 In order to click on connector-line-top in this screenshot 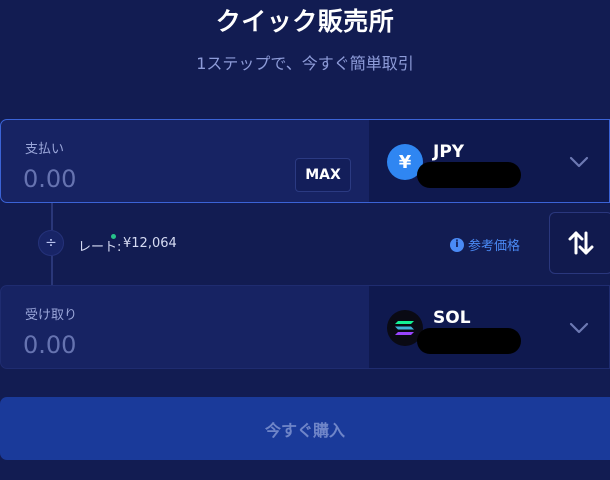, I will do `click(52, 216)`.